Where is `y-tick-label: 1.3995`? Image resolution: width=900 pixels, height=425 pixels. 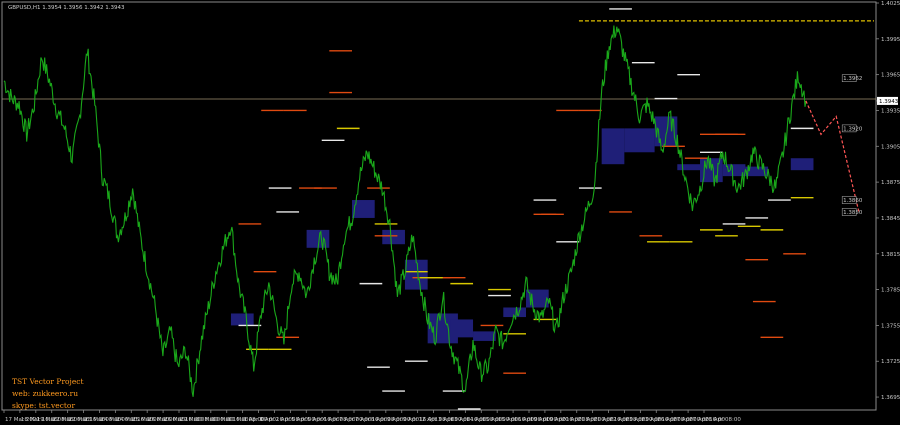 y-tick-label: 1.3995 is located at coordinates (890, 40).